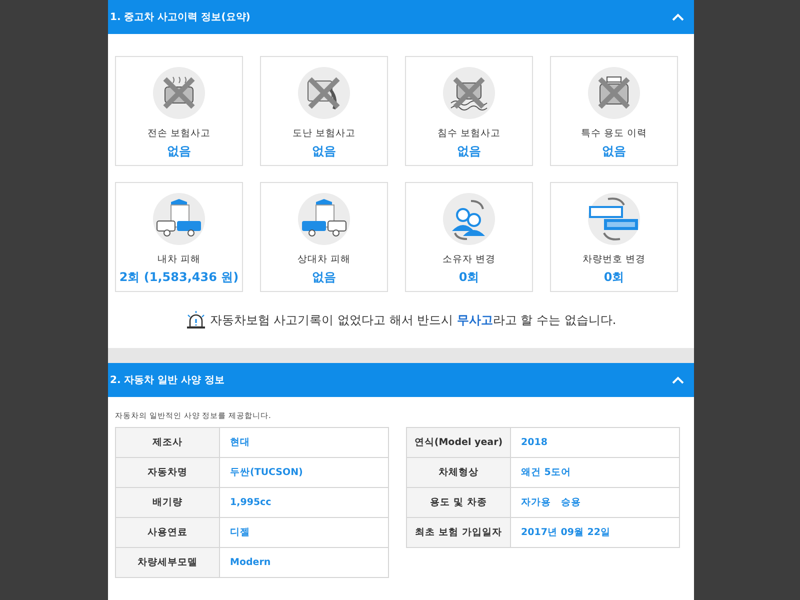  Describe the element at coordinates (595, 503) in the screenshot. I see `table-cell: 자가용 승용` at that location.